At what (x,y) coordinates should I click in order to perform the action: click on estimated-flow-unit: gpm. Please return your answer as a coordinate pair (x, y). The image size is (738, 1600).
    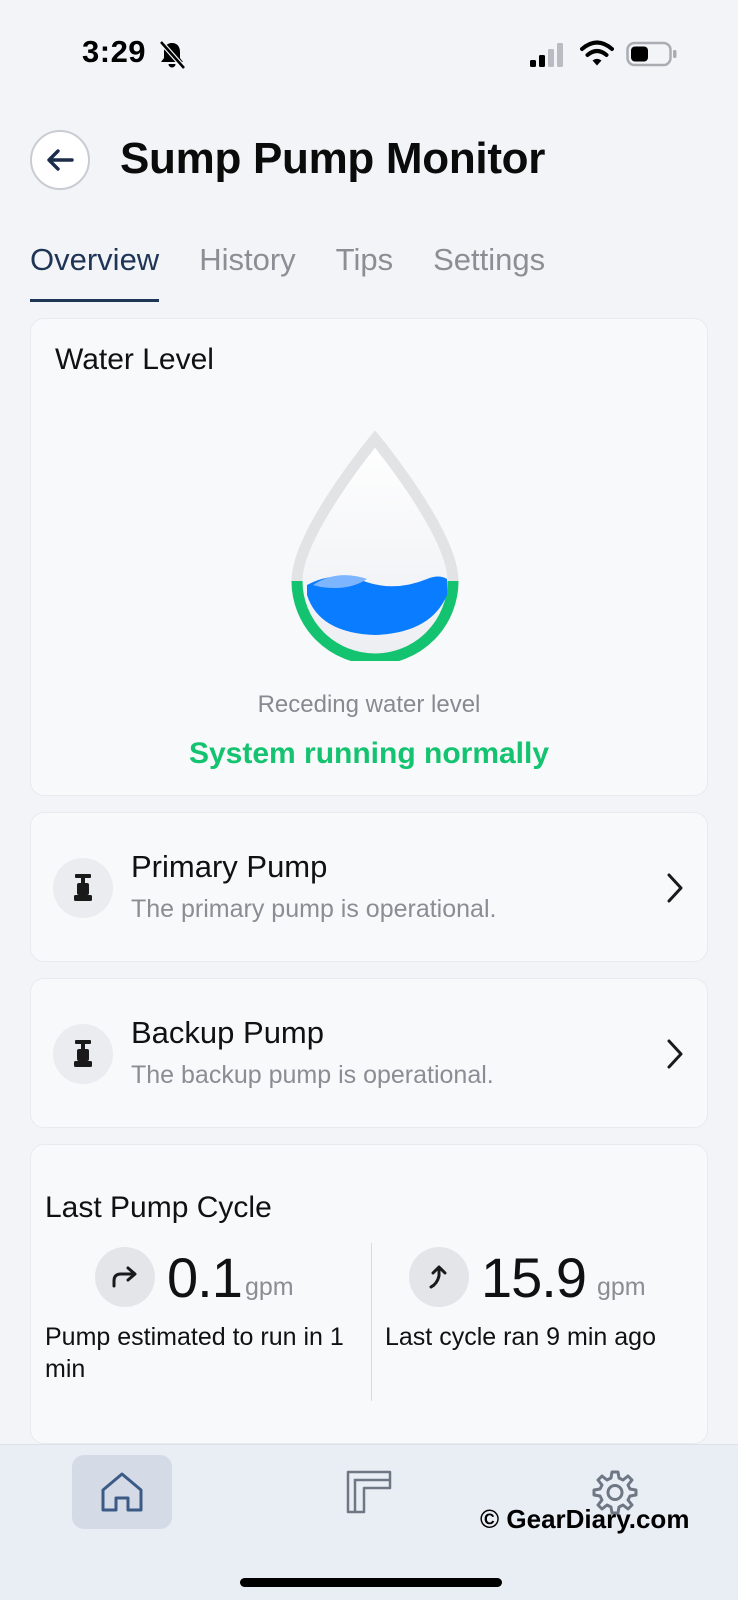
    Looking at the image, I should click on (269, 1287).